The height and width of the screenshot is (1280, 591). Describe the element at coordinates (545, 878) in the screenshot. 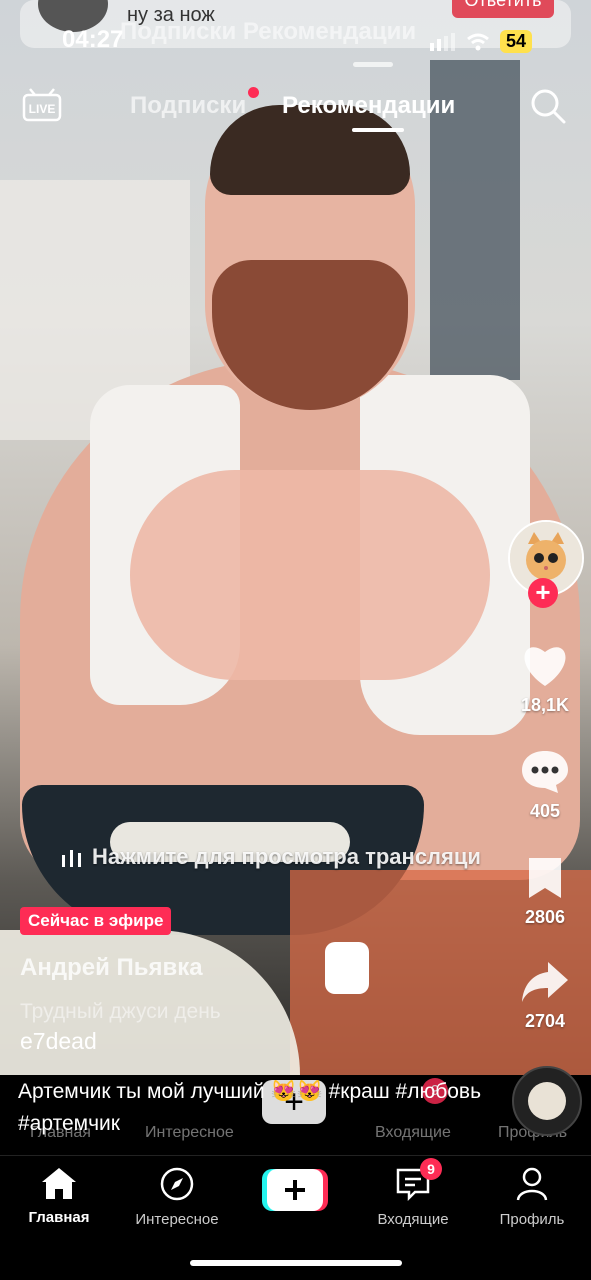

I see `bookmark-icon` at that location.